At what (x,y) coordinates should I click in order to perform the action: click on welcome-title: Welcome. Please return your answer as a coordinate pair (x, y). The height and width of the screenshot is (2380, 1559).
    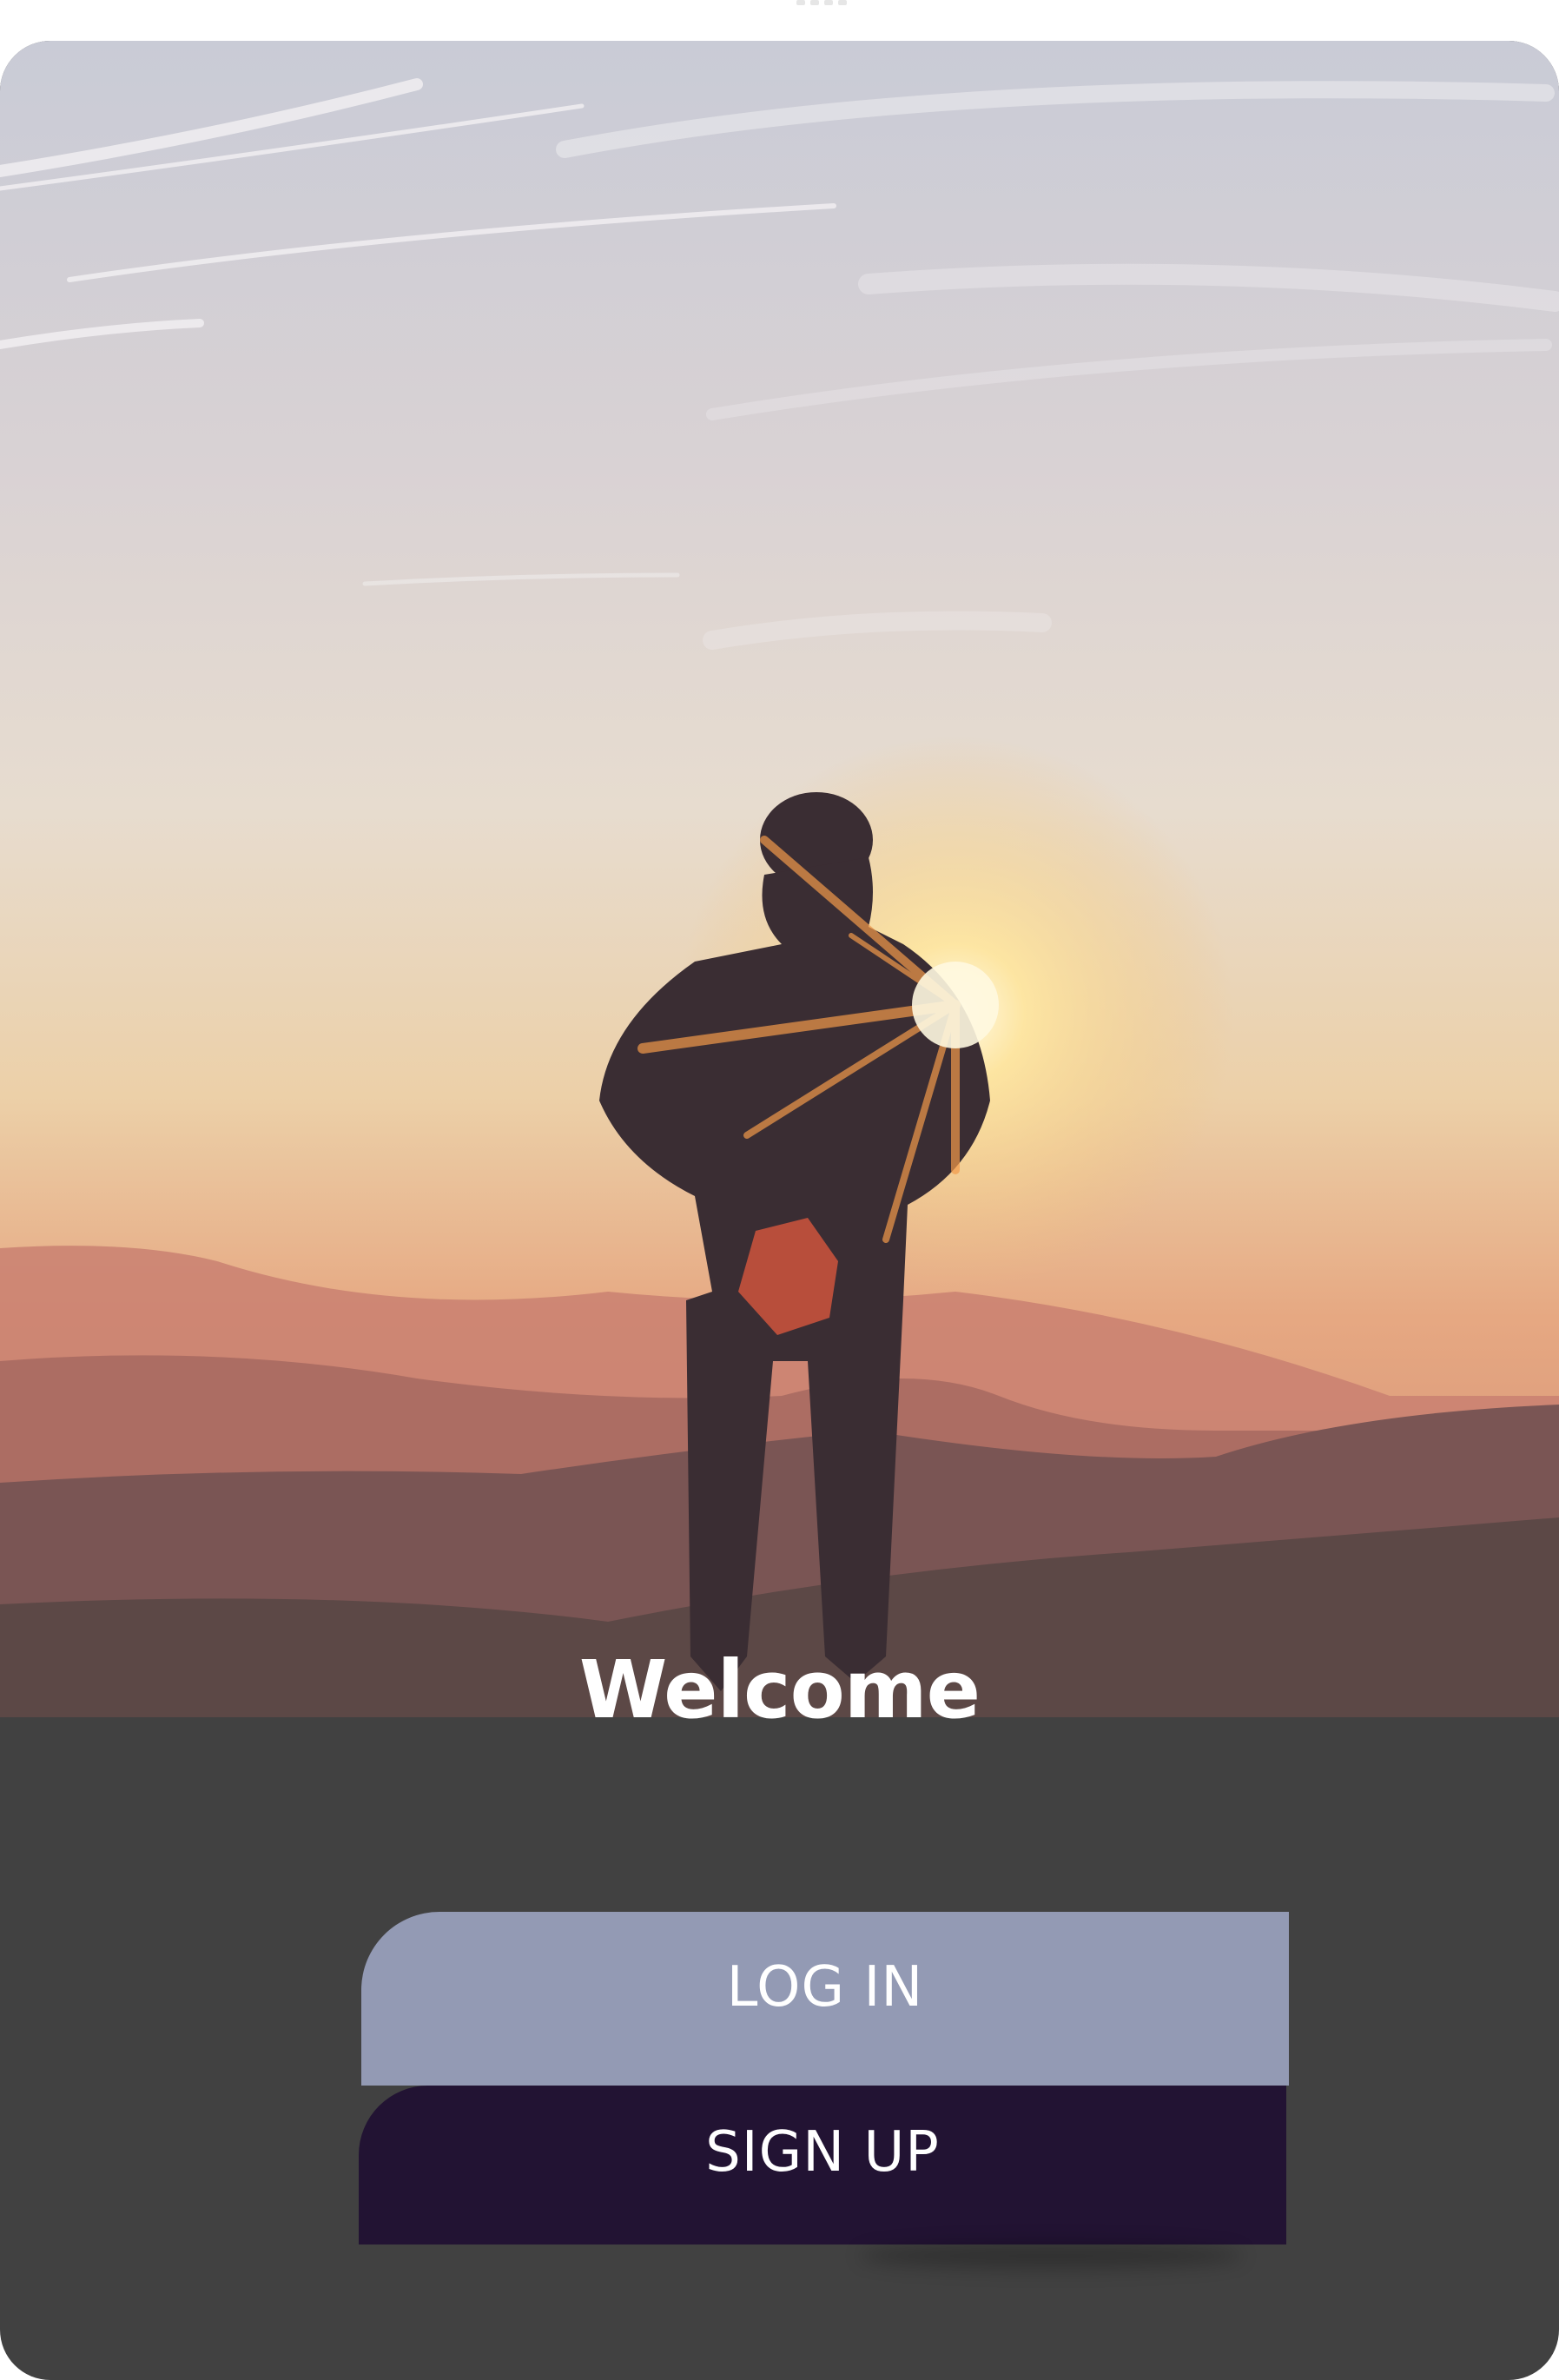
    Looking at the image, I should click on (779, 1689).